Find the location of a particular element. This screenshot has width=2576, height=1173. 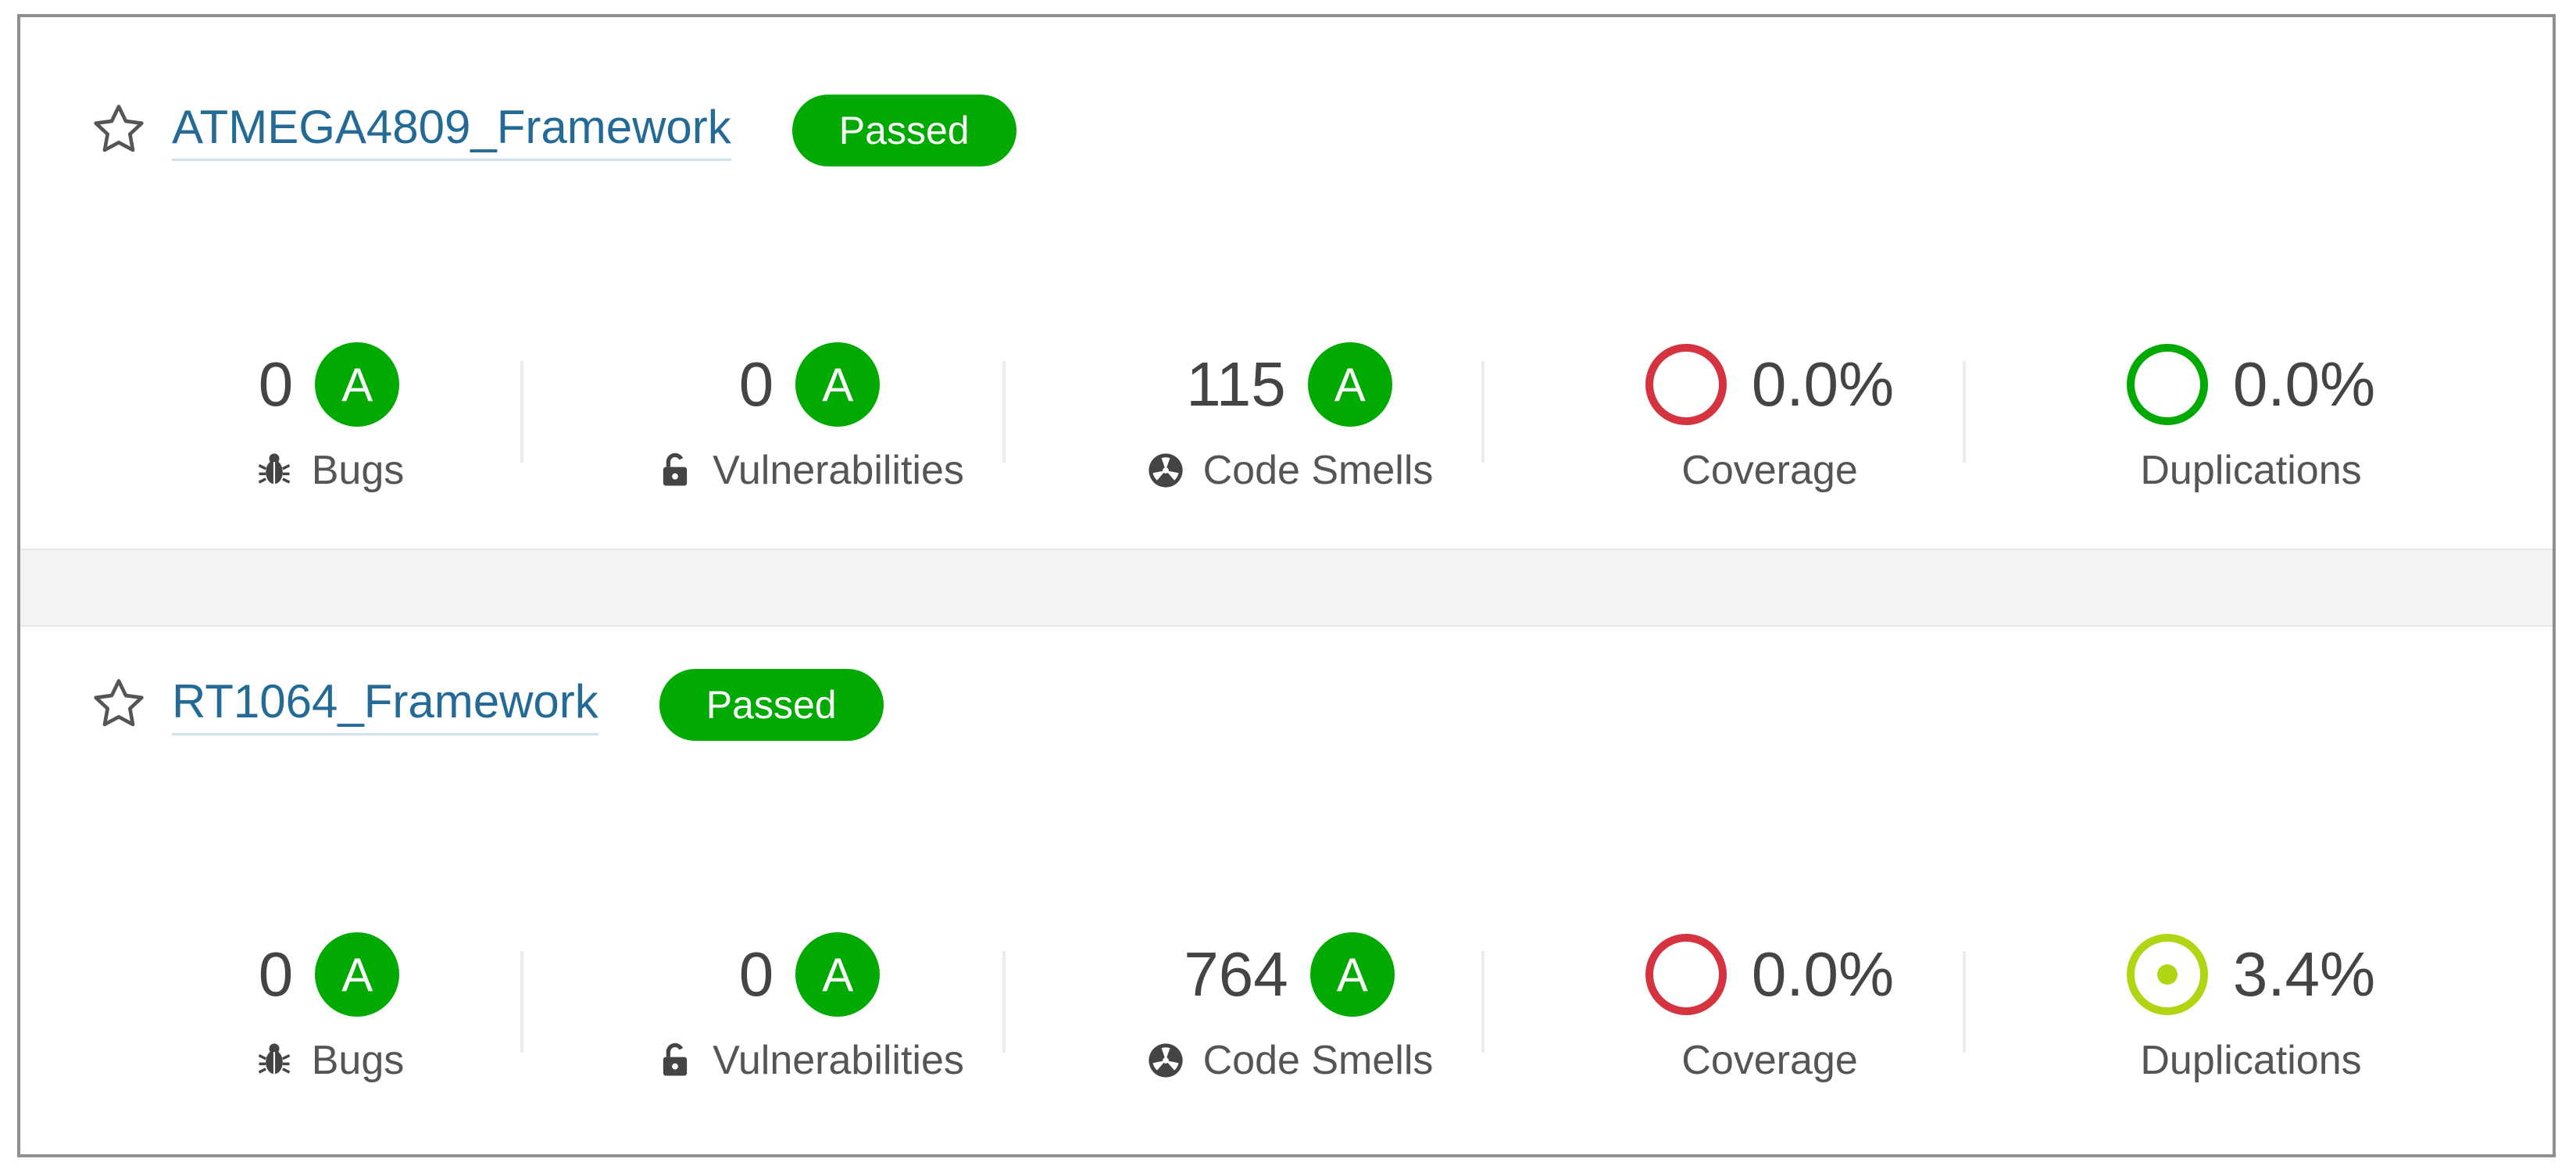

project-separator is located at coordinates (1286, 588).